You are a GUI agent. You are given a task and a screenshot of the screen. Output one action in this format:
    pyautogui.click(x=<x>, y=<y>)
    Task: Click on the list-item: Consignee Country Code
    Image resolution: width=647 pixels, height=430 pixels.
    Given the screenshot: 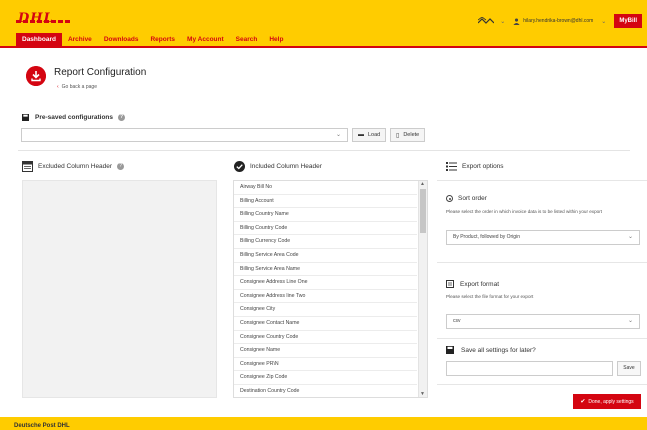 What is the action you would take?
    pyautogui.click(x=325, y=338)
    